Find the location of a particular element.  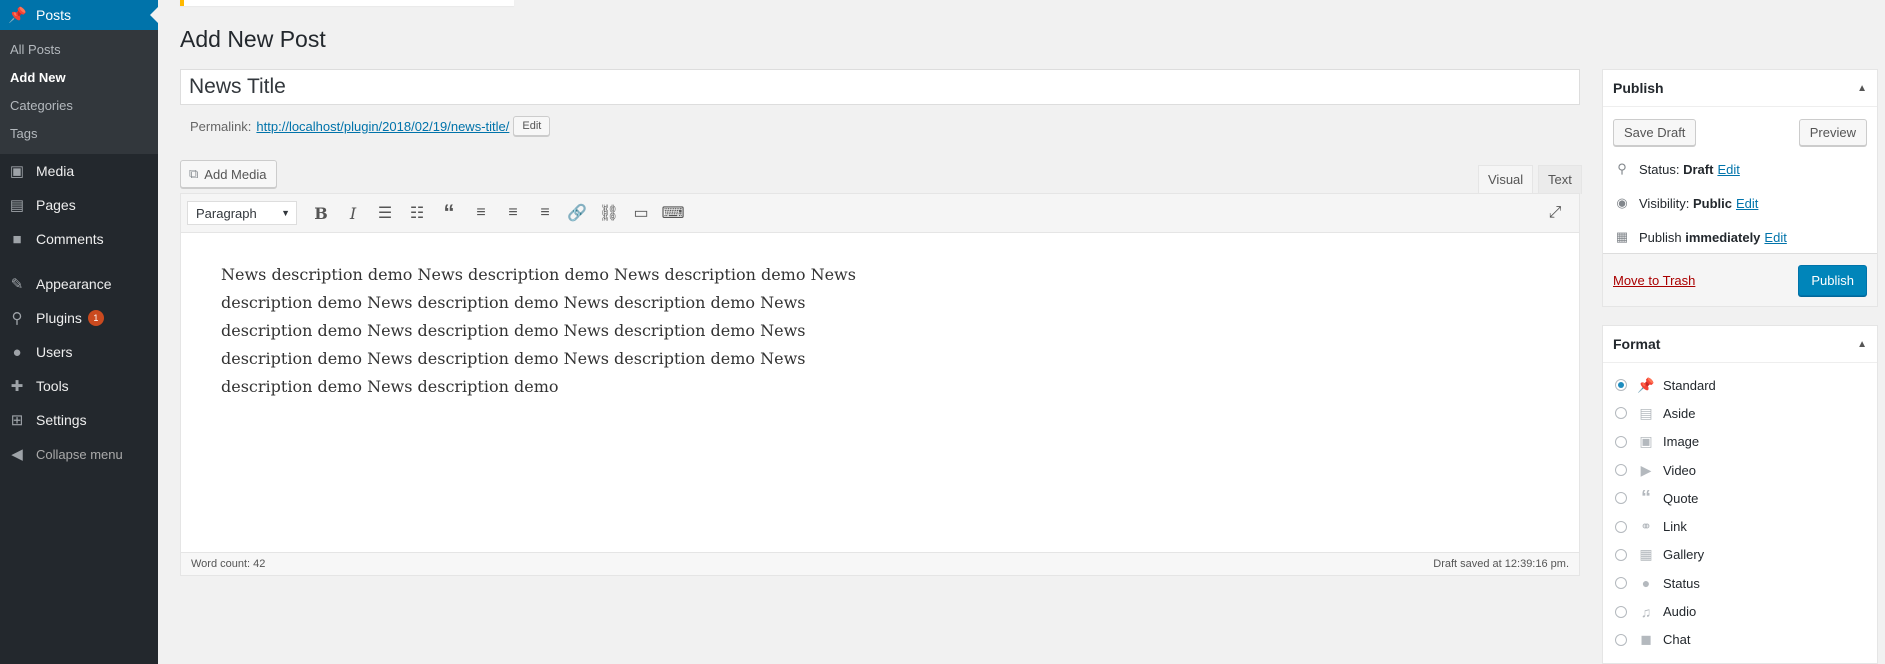

italic-button: I is located at coordinates (353, 213).